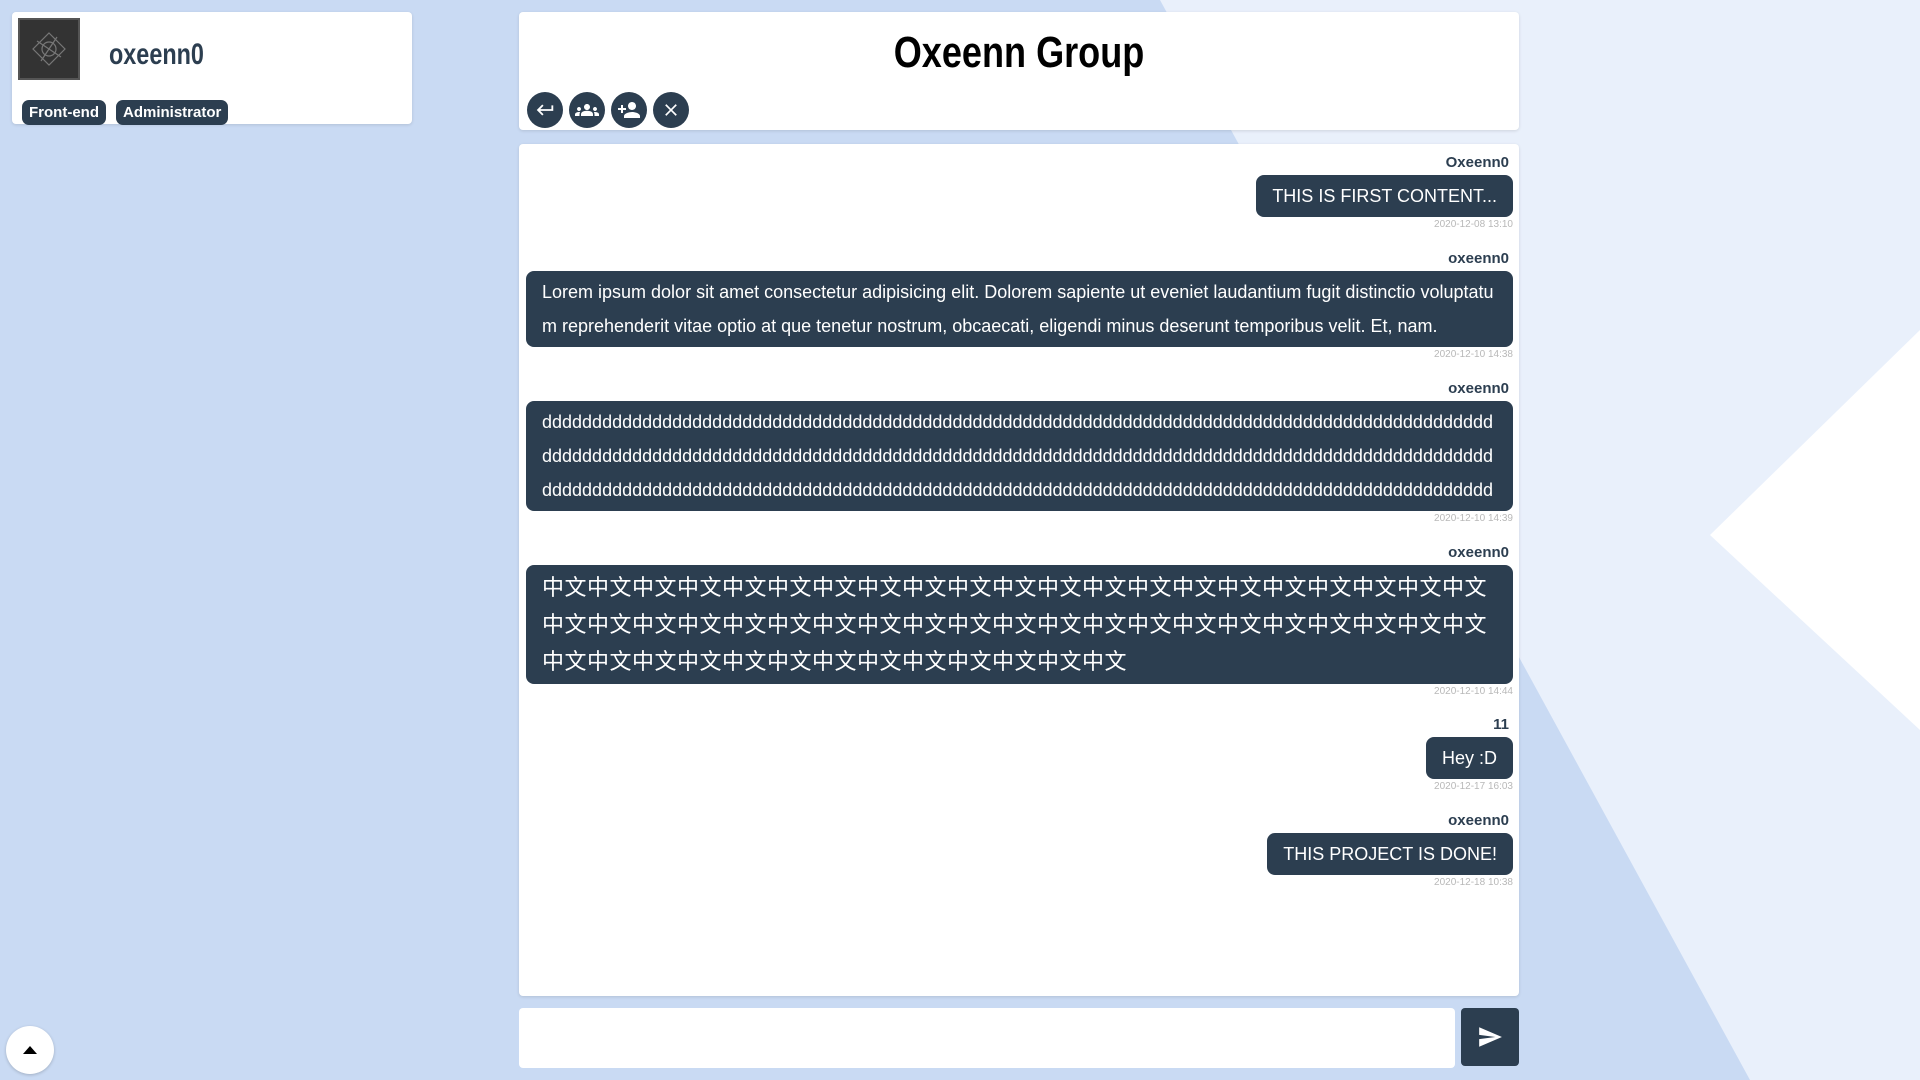  Describe the element at coordinates (608, 110) in the screenshot. I see `header-actions` at that location.